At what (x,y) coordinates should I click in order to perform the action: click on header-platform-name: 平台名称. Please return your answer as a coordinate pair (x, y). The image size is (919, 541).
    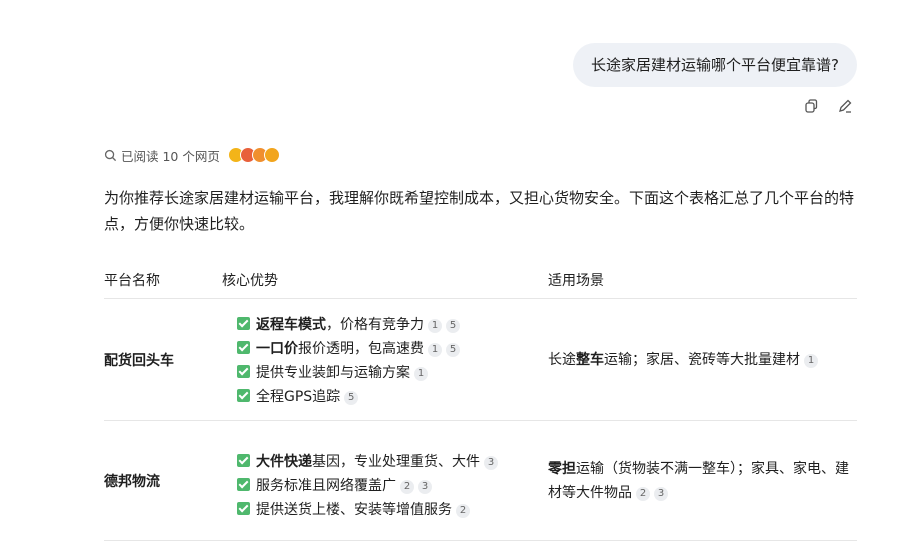
    Looking at the image, I should click on (163, 280).